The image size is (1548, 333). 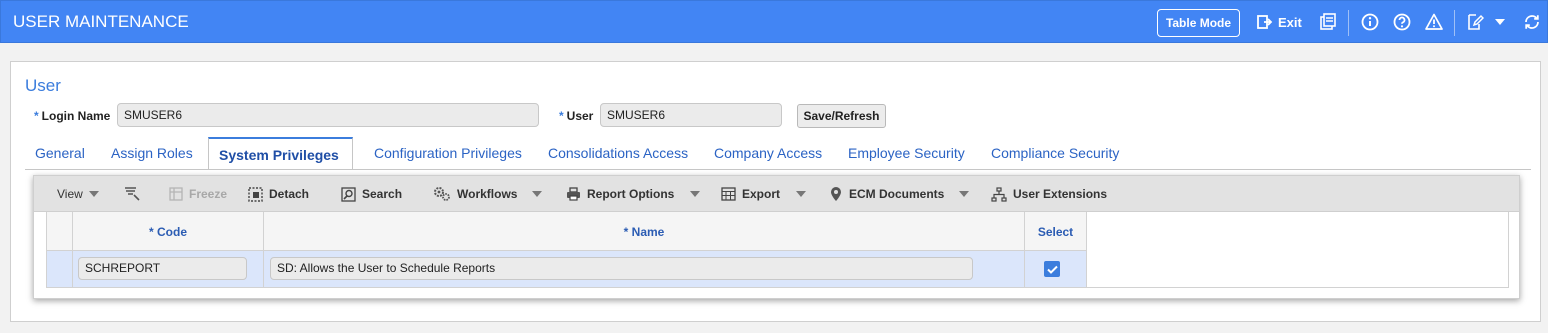 What do you see at coordinates (618, 153) in the screenshot?
I see `tab-consolidations-access: Consolidations Access` at bounding box center [618, 153].